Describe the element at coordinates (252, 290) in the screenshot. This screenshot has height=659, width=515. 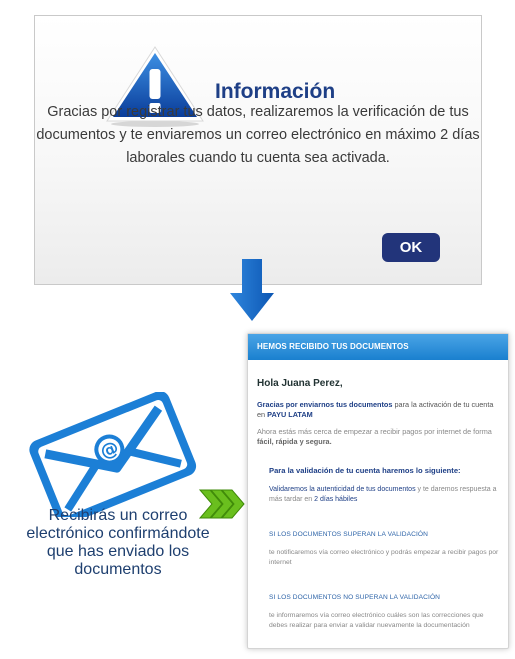
I see `down-arrow-icon` at that location.